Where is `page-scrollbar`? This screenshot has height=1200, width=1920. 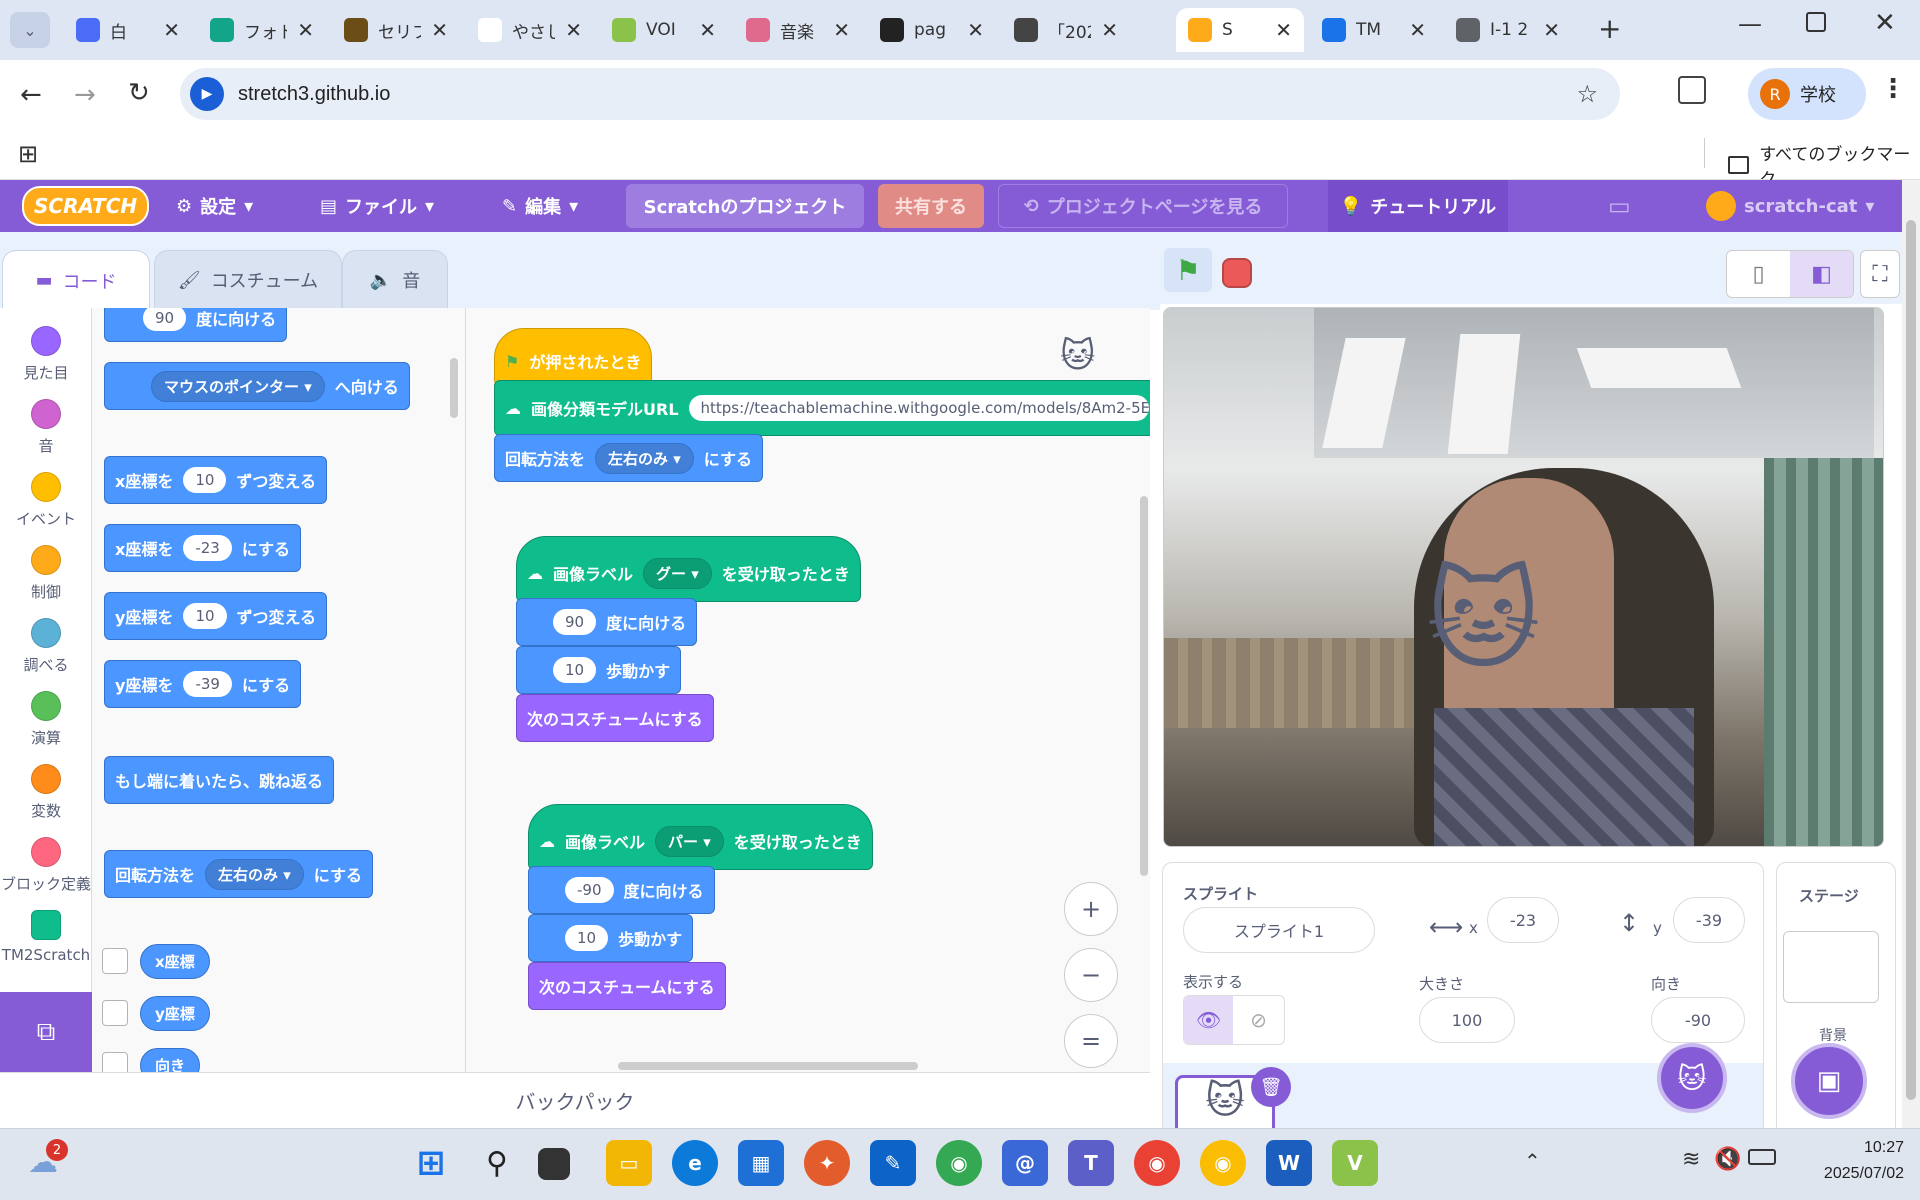
page-scrollbar is located at coordinates (1911, 654).